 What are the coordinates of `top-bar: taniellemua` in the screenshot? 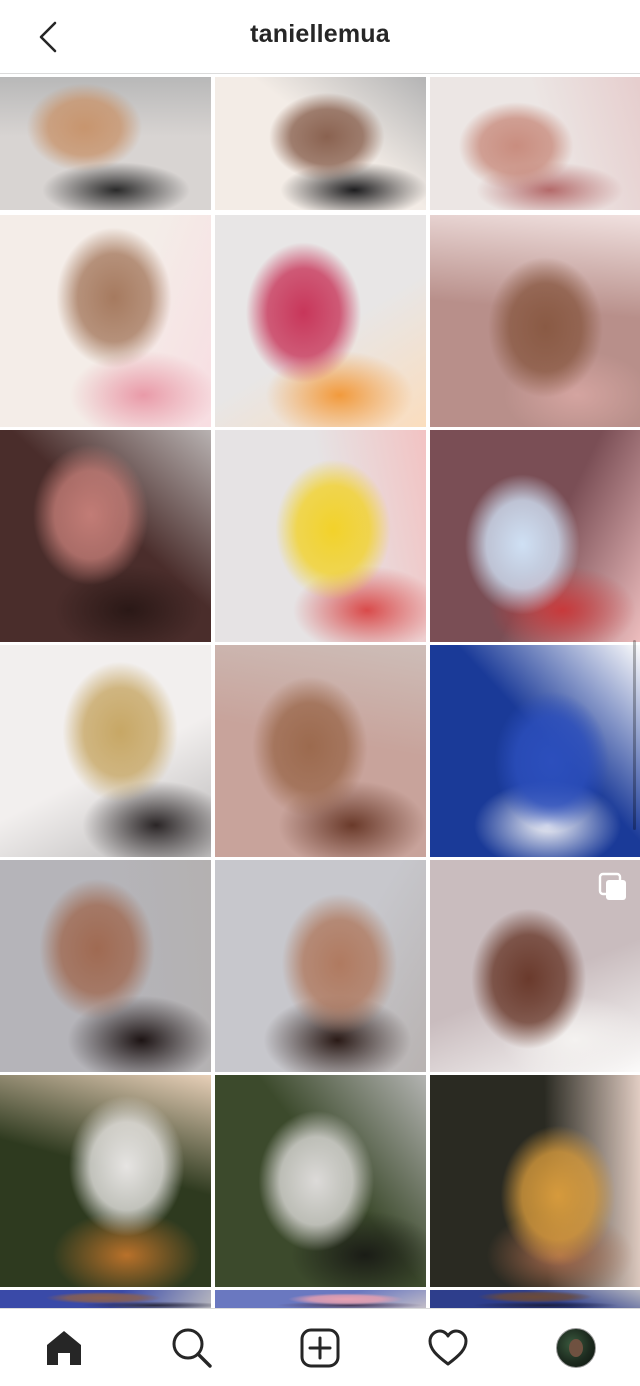 It's located at (320, 37).